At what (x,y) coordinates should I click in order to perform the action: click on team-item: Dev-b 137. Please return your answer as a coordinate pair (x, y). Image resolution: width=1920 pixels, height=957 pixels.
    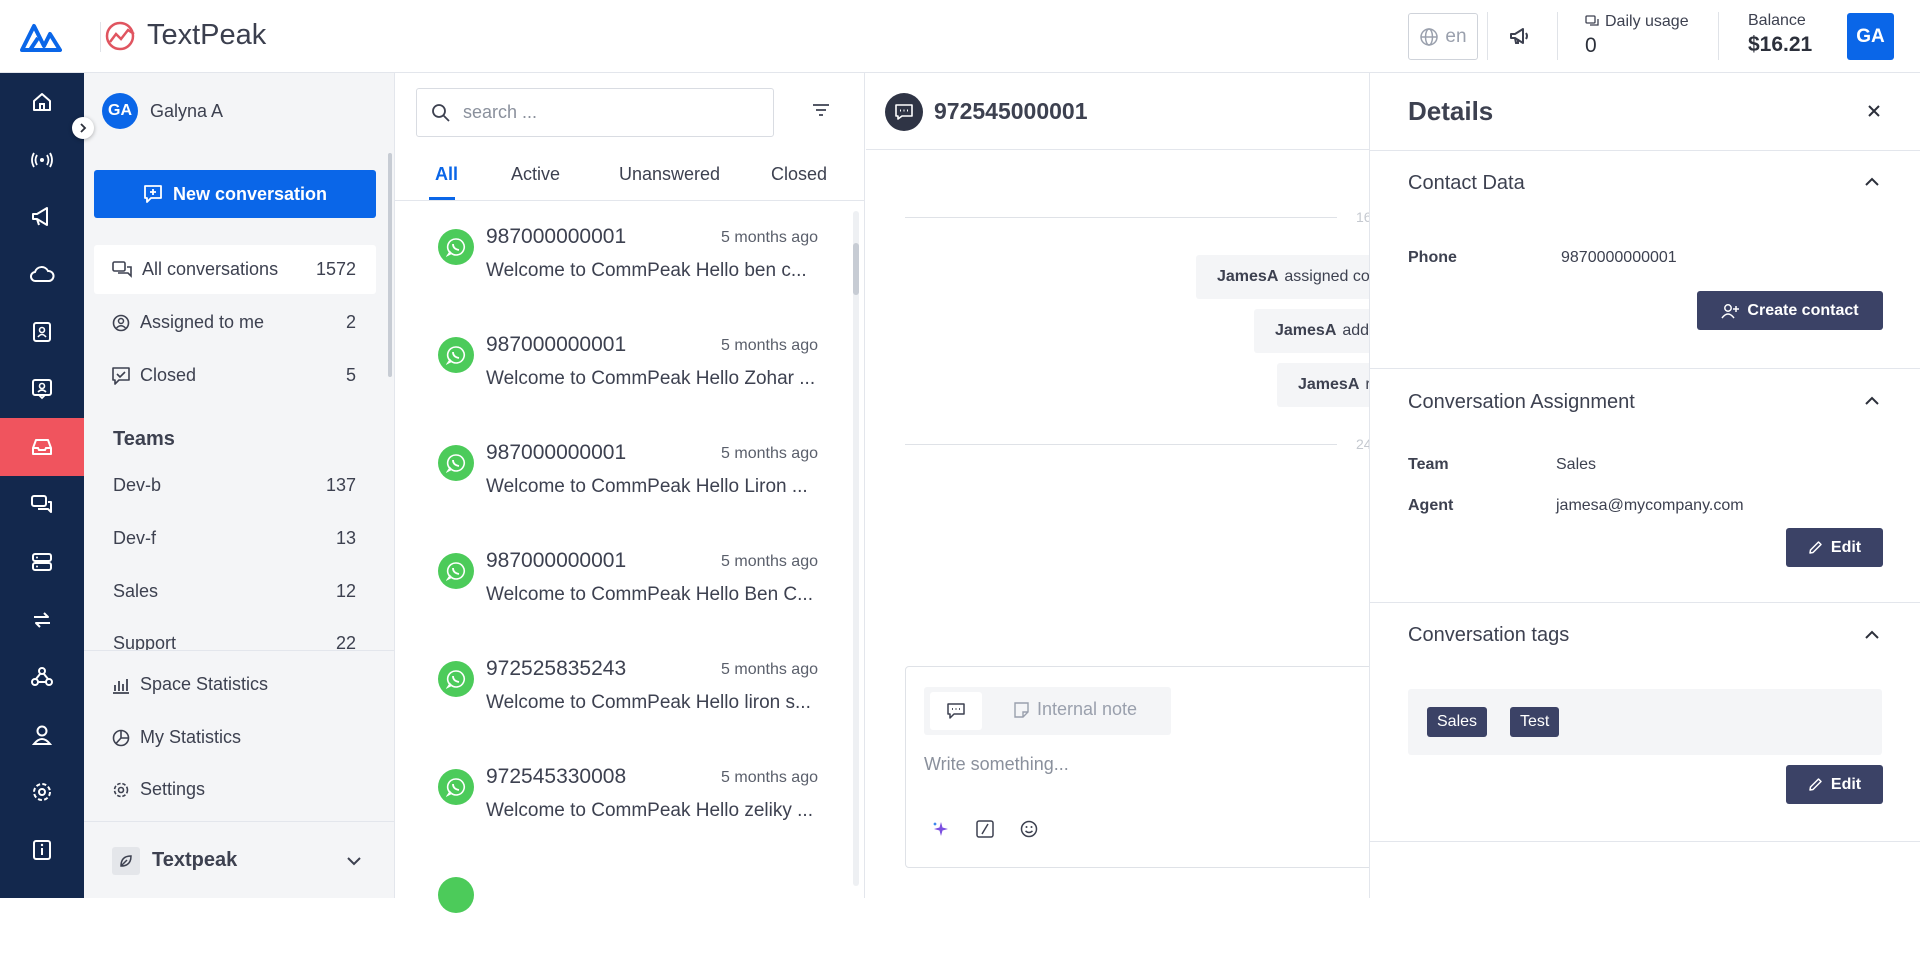
    Looking at the image, I should click on (235, 485).